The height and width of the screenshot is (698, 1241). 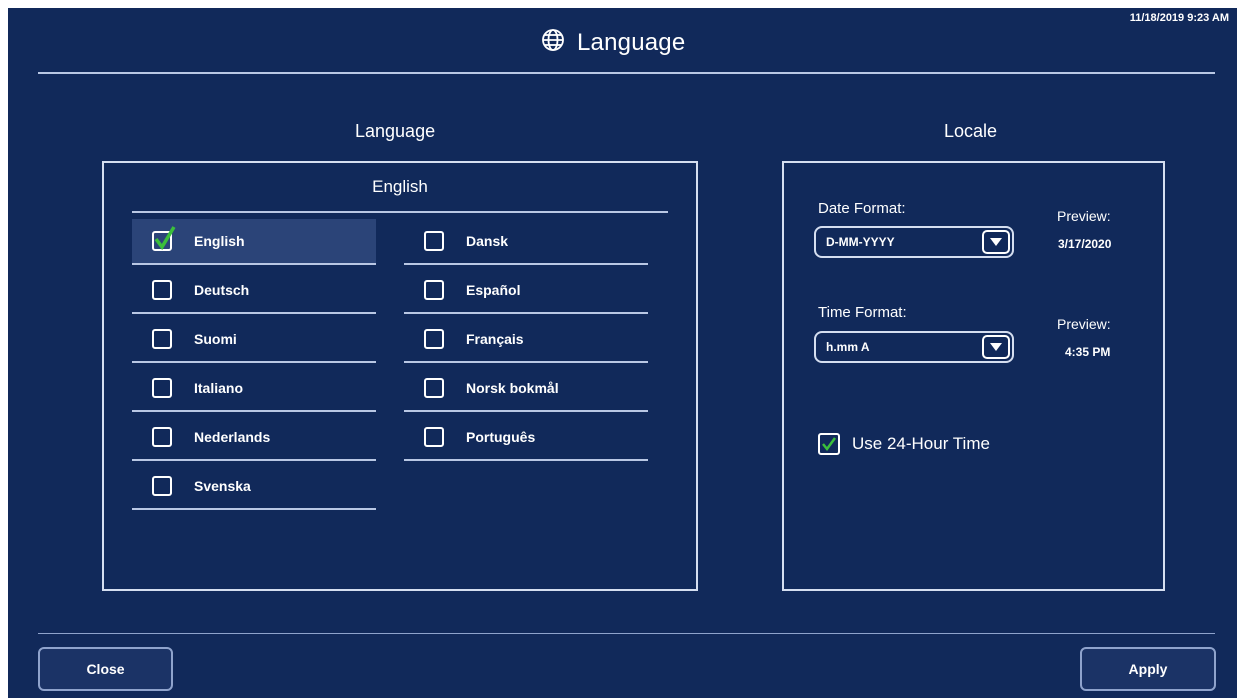 I want to click on checked-checkbox-icon, so click(x=164, y=238).